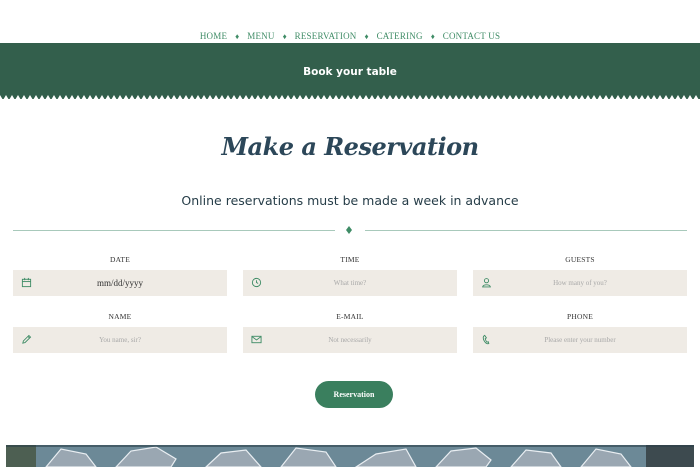 This screenshot has height=467, width=700. What do you see at coordinates (471, 36) in the screenshot?
I see `nav-link-contact: CONTACT US` at bounding box center [471, 36].